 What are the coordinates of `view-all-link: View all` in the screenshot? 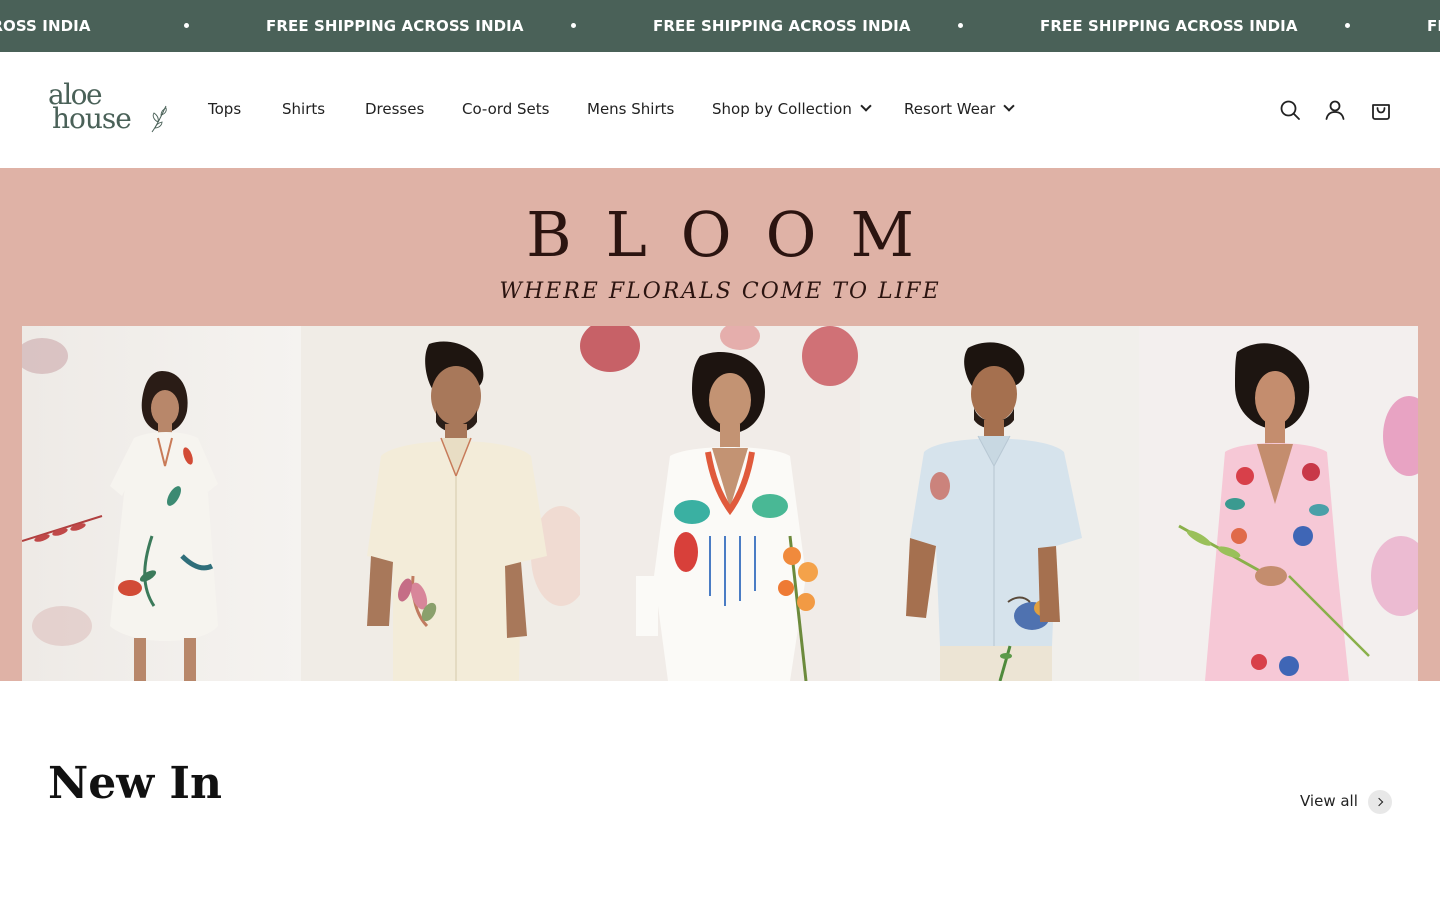 It's located at (1329, 801).